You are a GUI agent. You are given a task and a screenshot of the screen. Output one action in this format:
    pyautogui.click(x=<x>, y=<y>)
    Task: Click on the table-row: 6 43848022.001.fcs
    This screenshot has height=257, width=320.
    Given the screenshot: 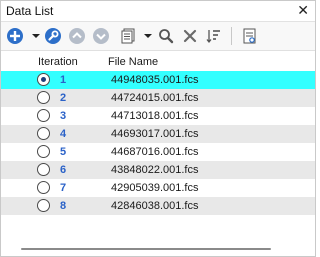 What is the action you would take?
    pyautogui.click(x=158, y=170)
    